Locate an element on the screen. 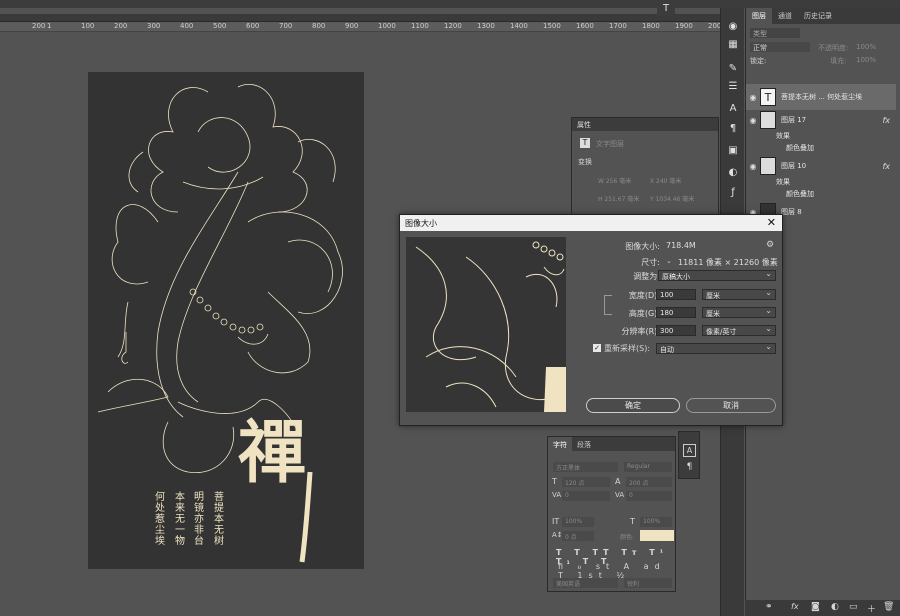 This screenshot has height=616, width=900. anti-alias-select: 锐利 is located at coordinates (648, 583).